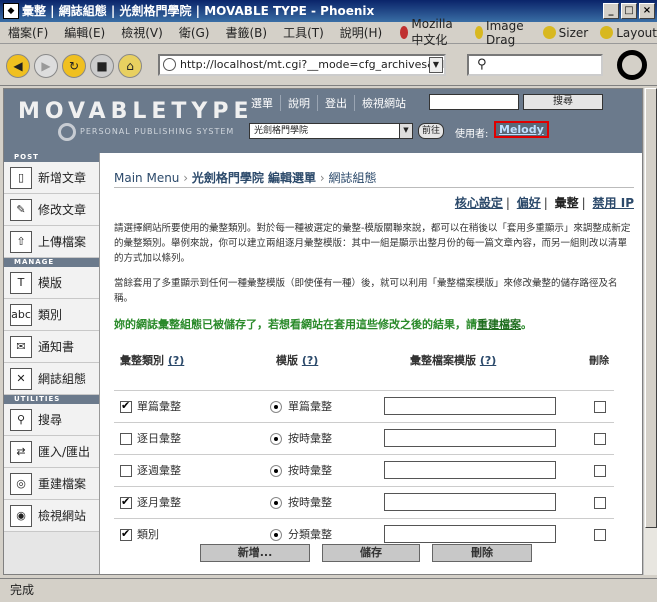 The image size is (657, 602). What do you see at coordinates (331, 131) in the screenshot?
I see `blog-select: 光劍格門學院 ▼` at bounding box center [331, 131].